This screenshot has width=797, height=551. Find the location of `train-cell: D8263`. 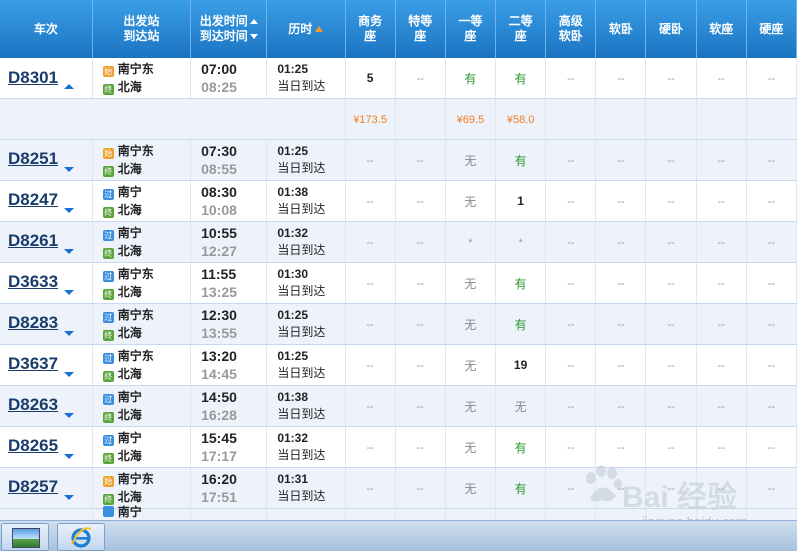

train-cell: D8263 is located at coordinates (46, 406).